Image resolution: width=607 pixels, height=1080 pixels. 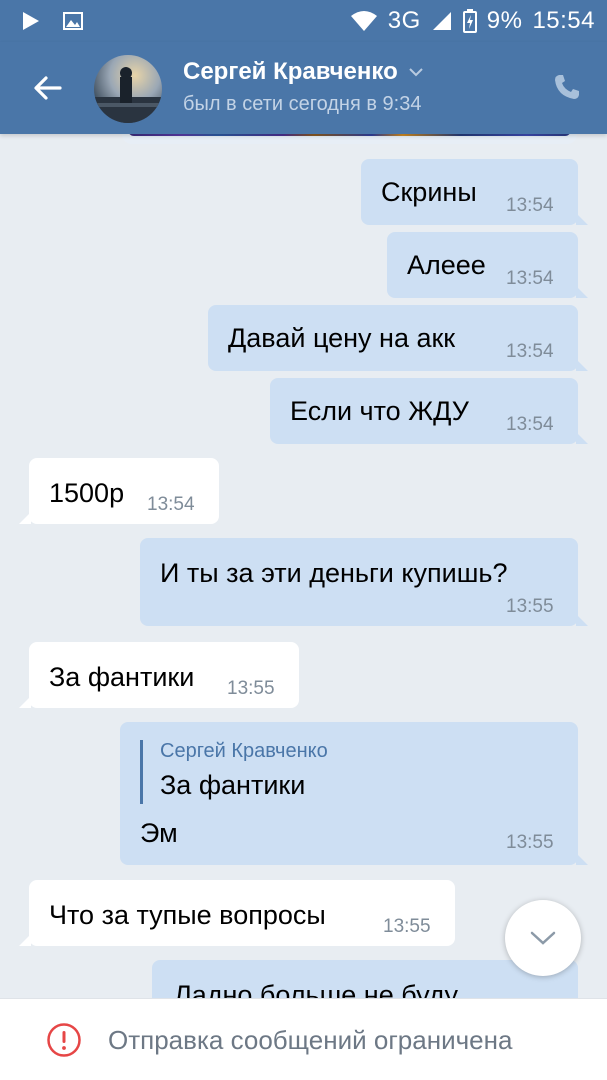 I want to click on network-type: 3G, so click(x=404, y=20).